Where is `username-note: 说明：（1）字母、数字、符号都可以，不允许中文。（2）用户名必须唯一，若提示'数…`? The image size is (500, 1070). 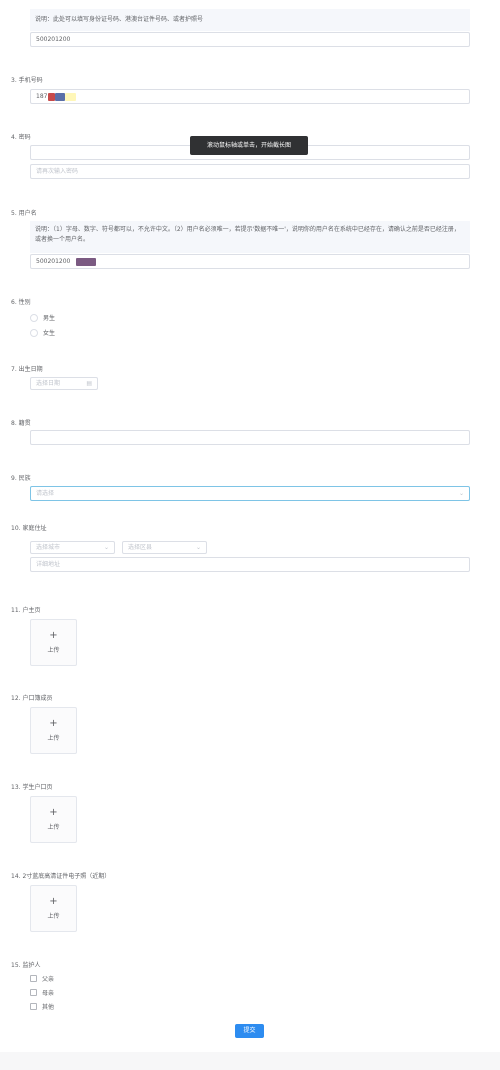 username-note: 说明：（1）字母、数字、符号都可以，不允许中文。（2）用户名必须唯一，若提示'数… is located at coordinates (250, 237).